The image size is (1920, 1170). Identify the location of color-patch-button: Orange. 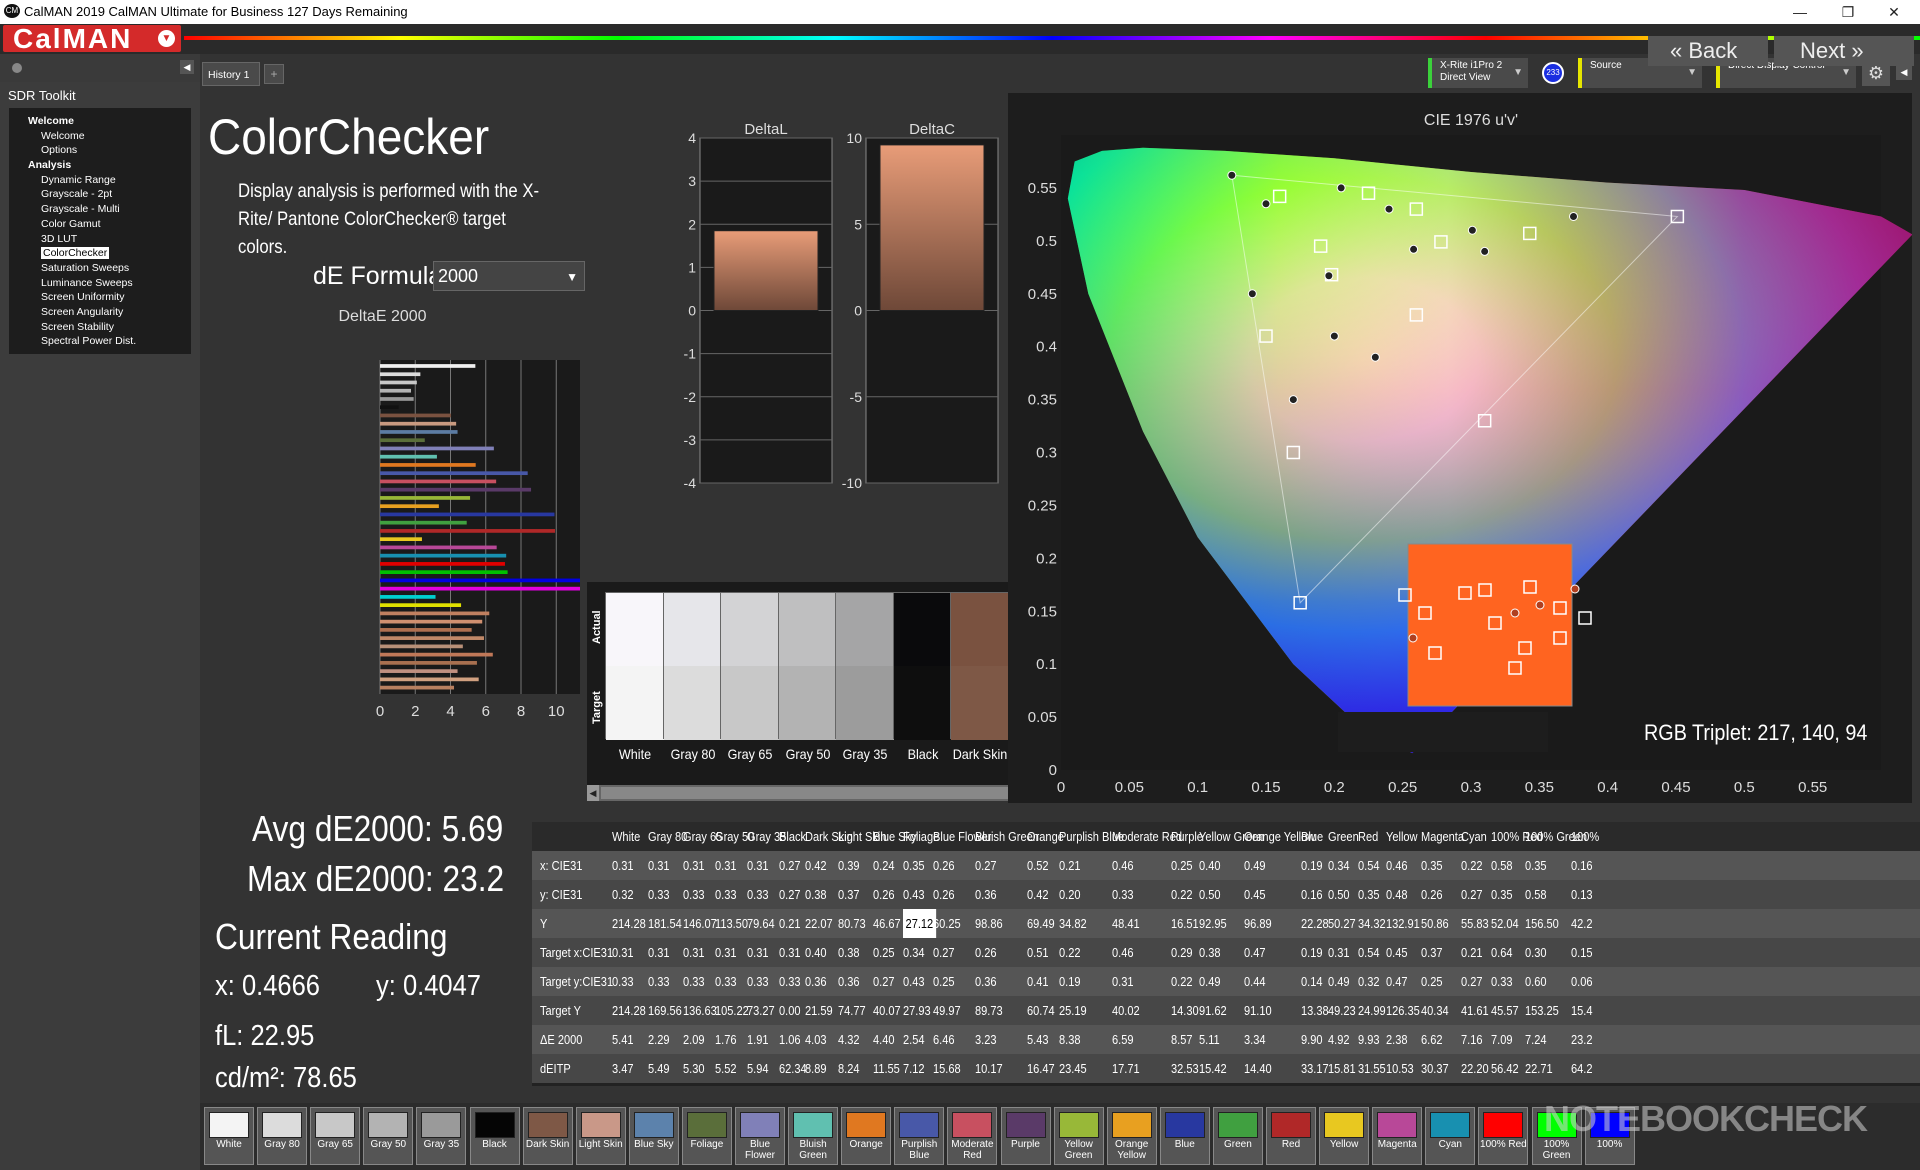
(866, 1136).